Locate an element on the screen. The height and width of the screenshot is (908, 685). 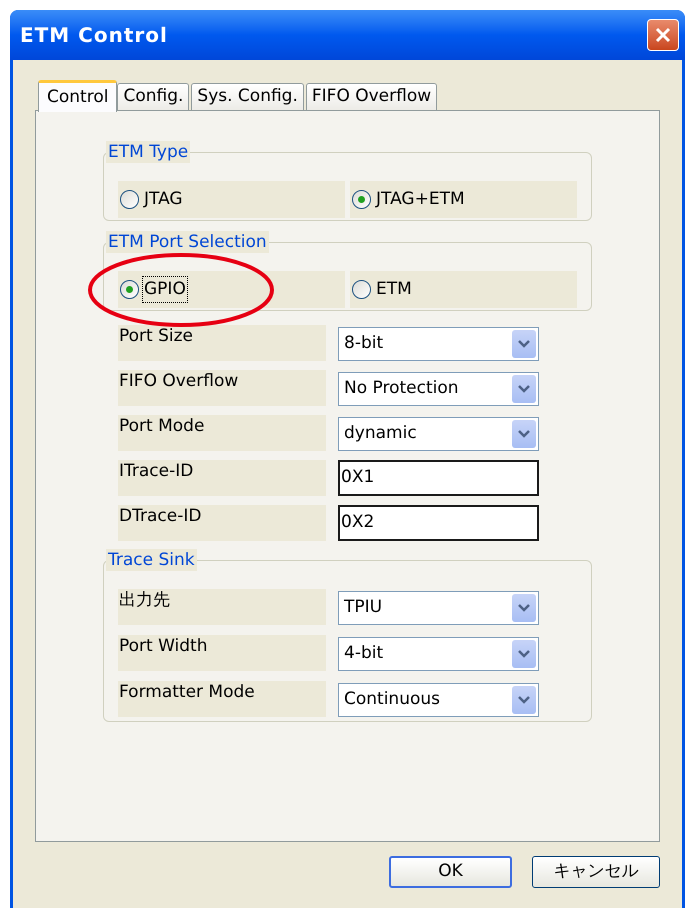
dropdown: Continuous is located at coordinates (438, 700).